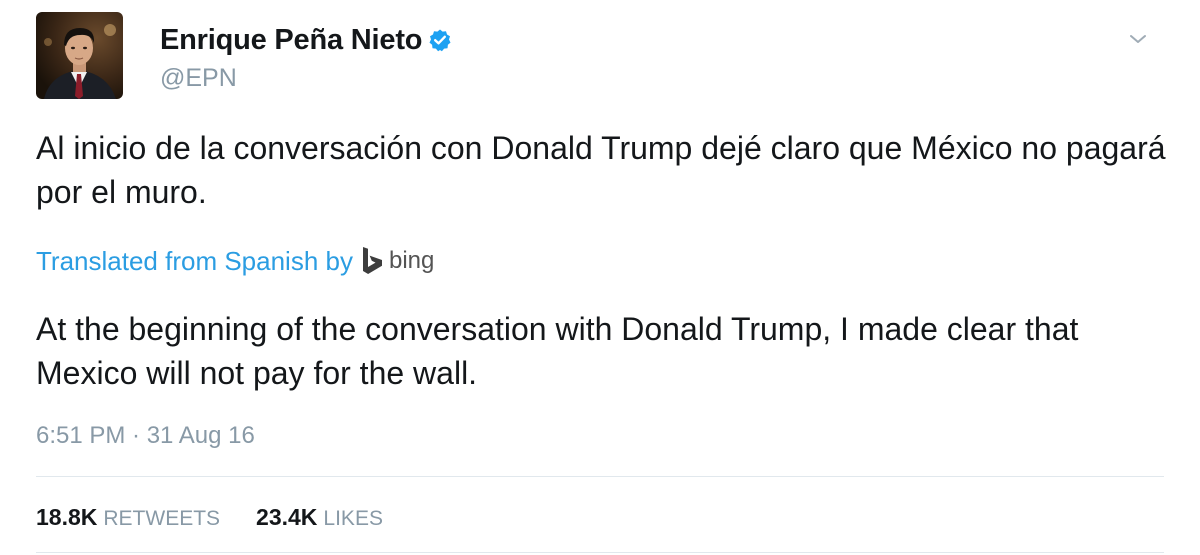  Describe the element at coordinates (373, 261) in the screenshot. I see `bing-logo-icon` at that location.